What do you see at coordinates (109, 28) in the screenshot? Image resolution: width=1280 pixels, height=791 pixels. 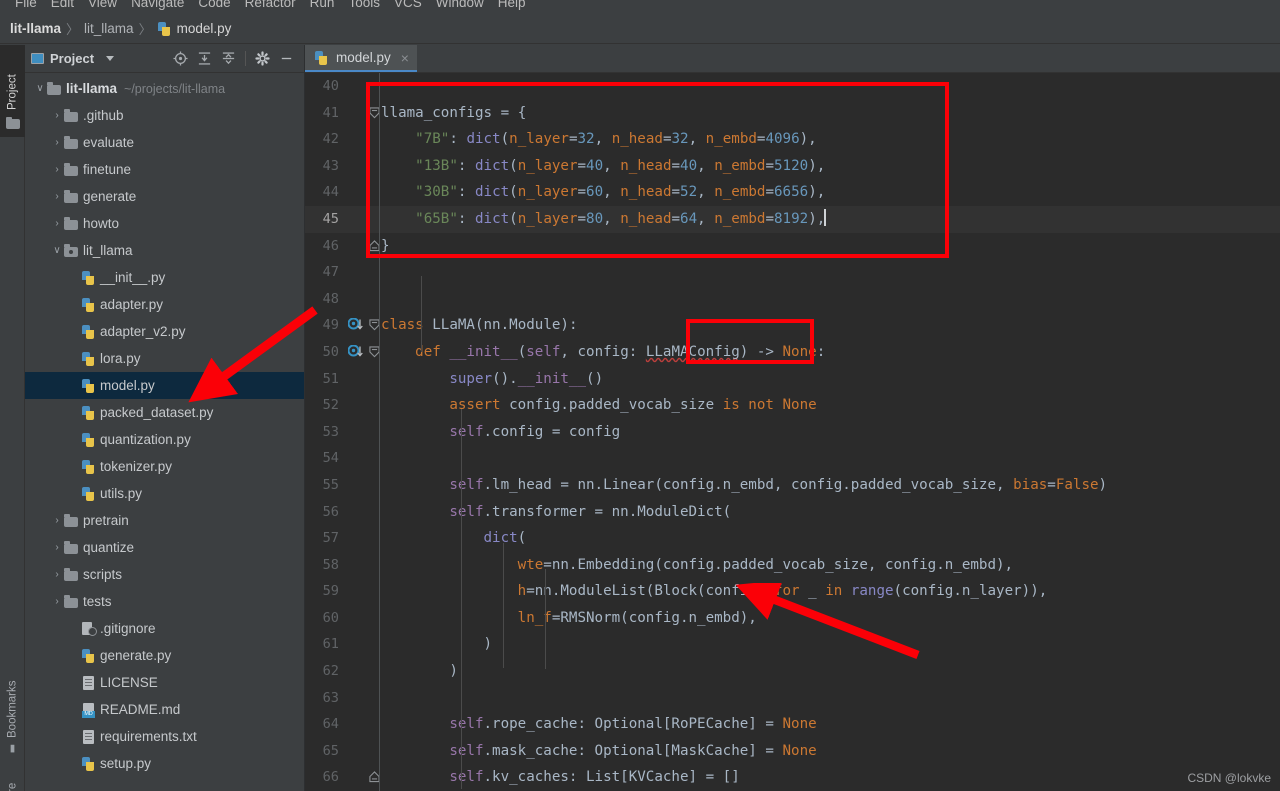 I see `breadcrumb-package: lit_llama` at bounding box center [109, 28].